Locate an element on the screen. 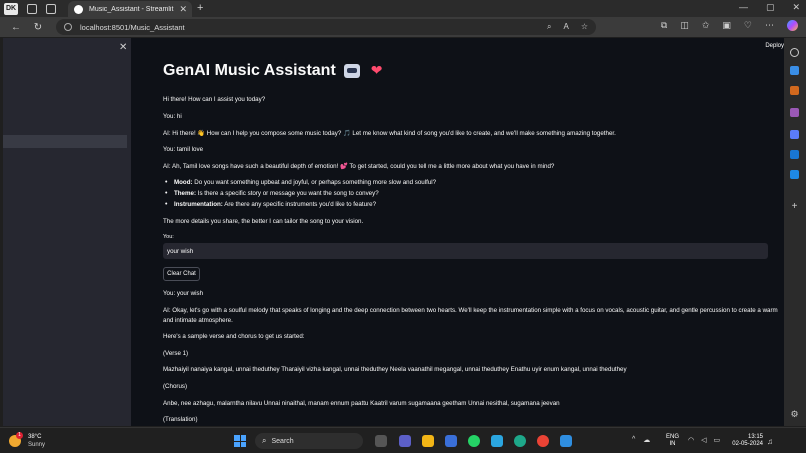  settings-gear-icon: ⚙ is located at coordinates (794, 414).